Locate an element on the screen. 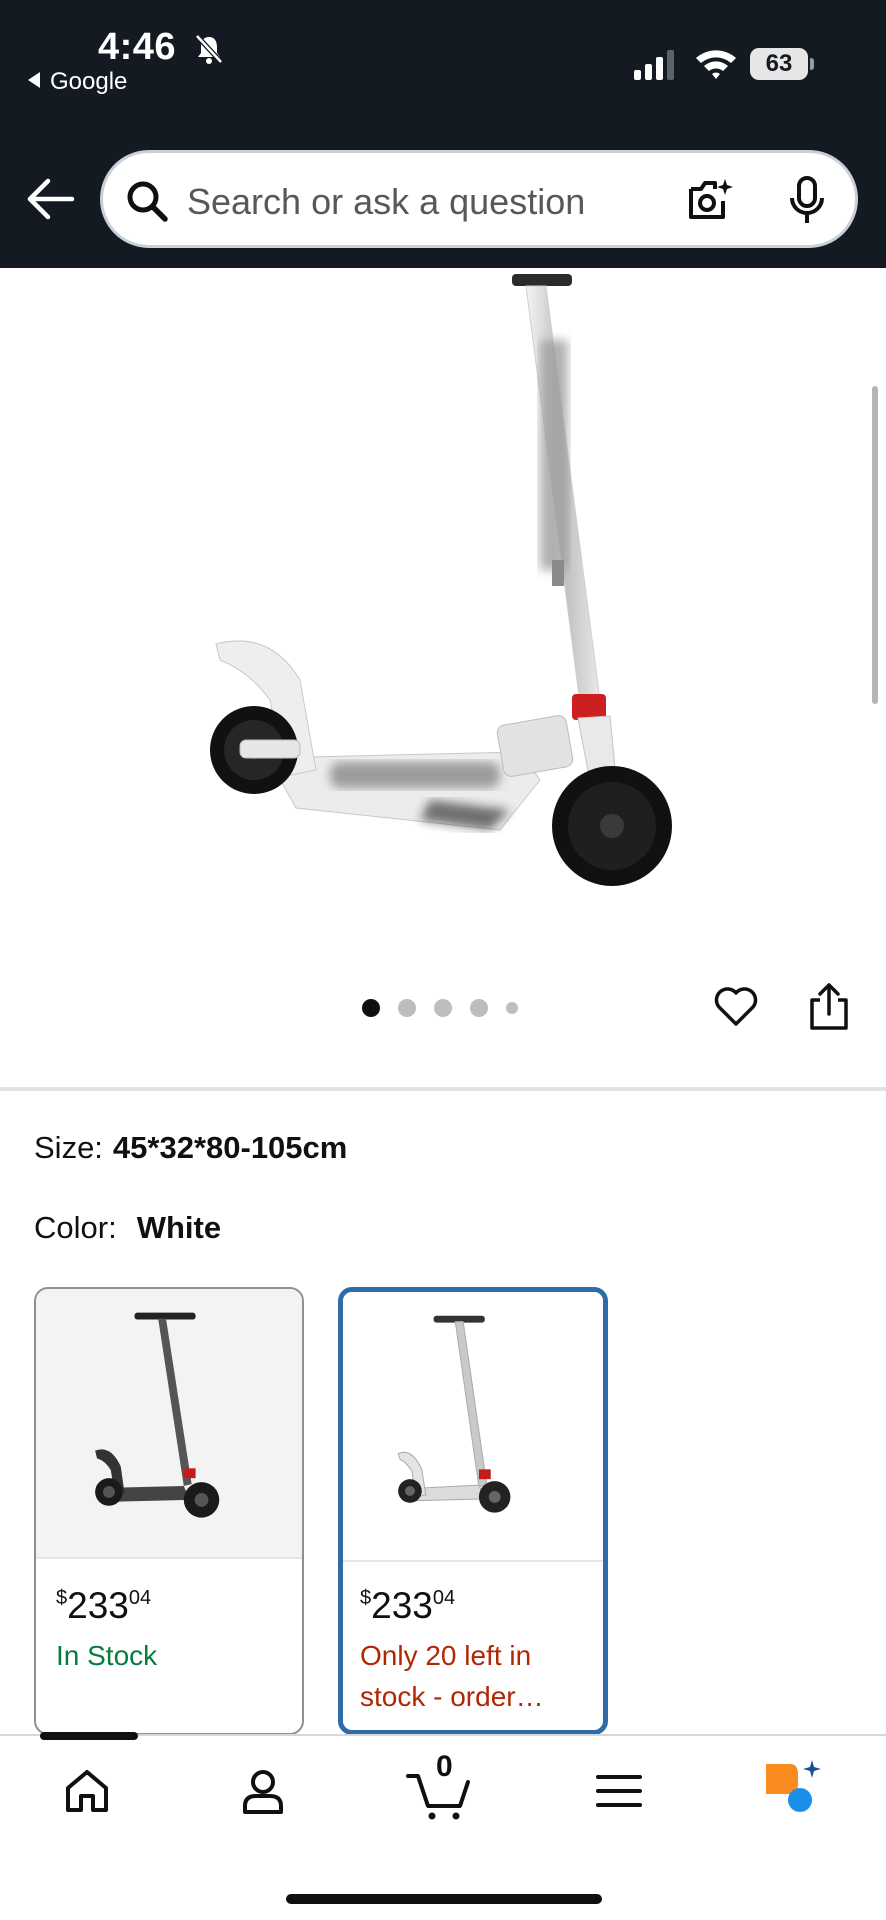 This screenshot has width=886, height=1920. variant-card-black: $23304 In Stock is located at coordinates (169, 1511).